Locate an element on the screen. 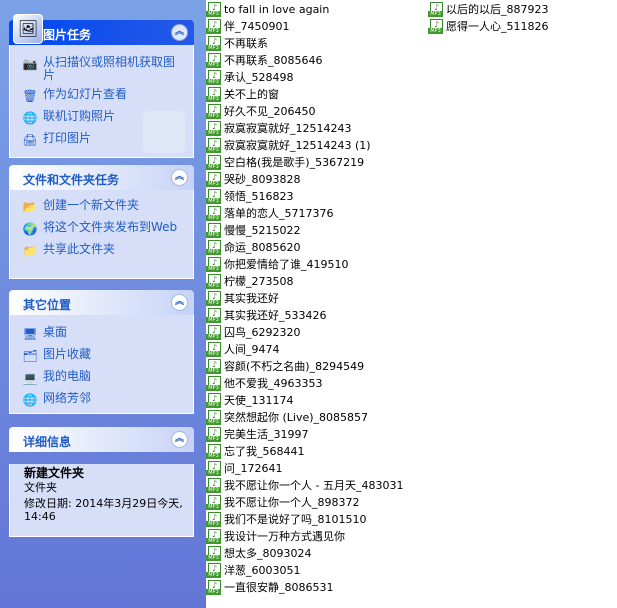 This screenshot has height=608, width=617. file-item: ♪ MP3 慢慢_5215022 is located at coordinates (253, 230).